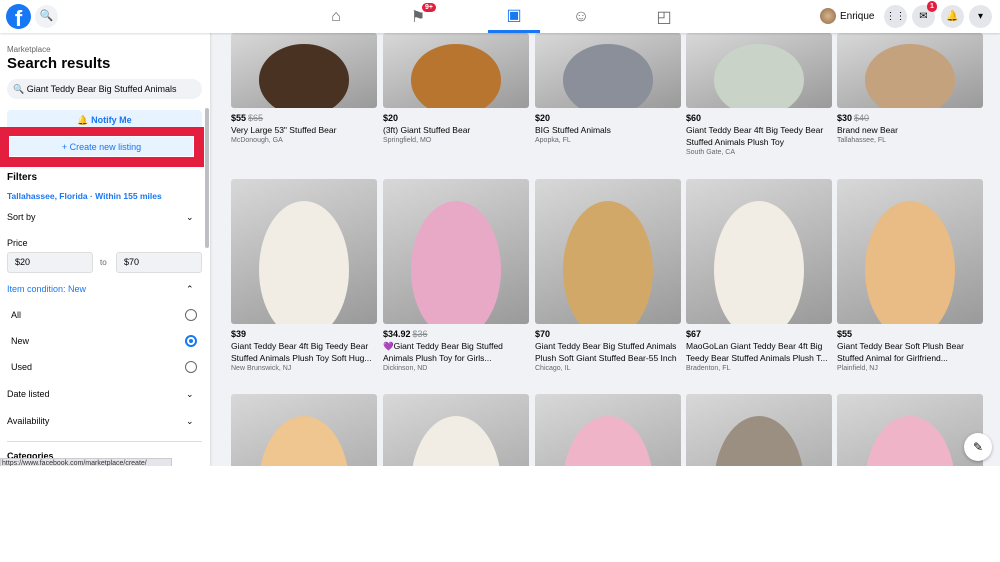  I want to click on listing-location: Chicago, IL, so click(553, 368).